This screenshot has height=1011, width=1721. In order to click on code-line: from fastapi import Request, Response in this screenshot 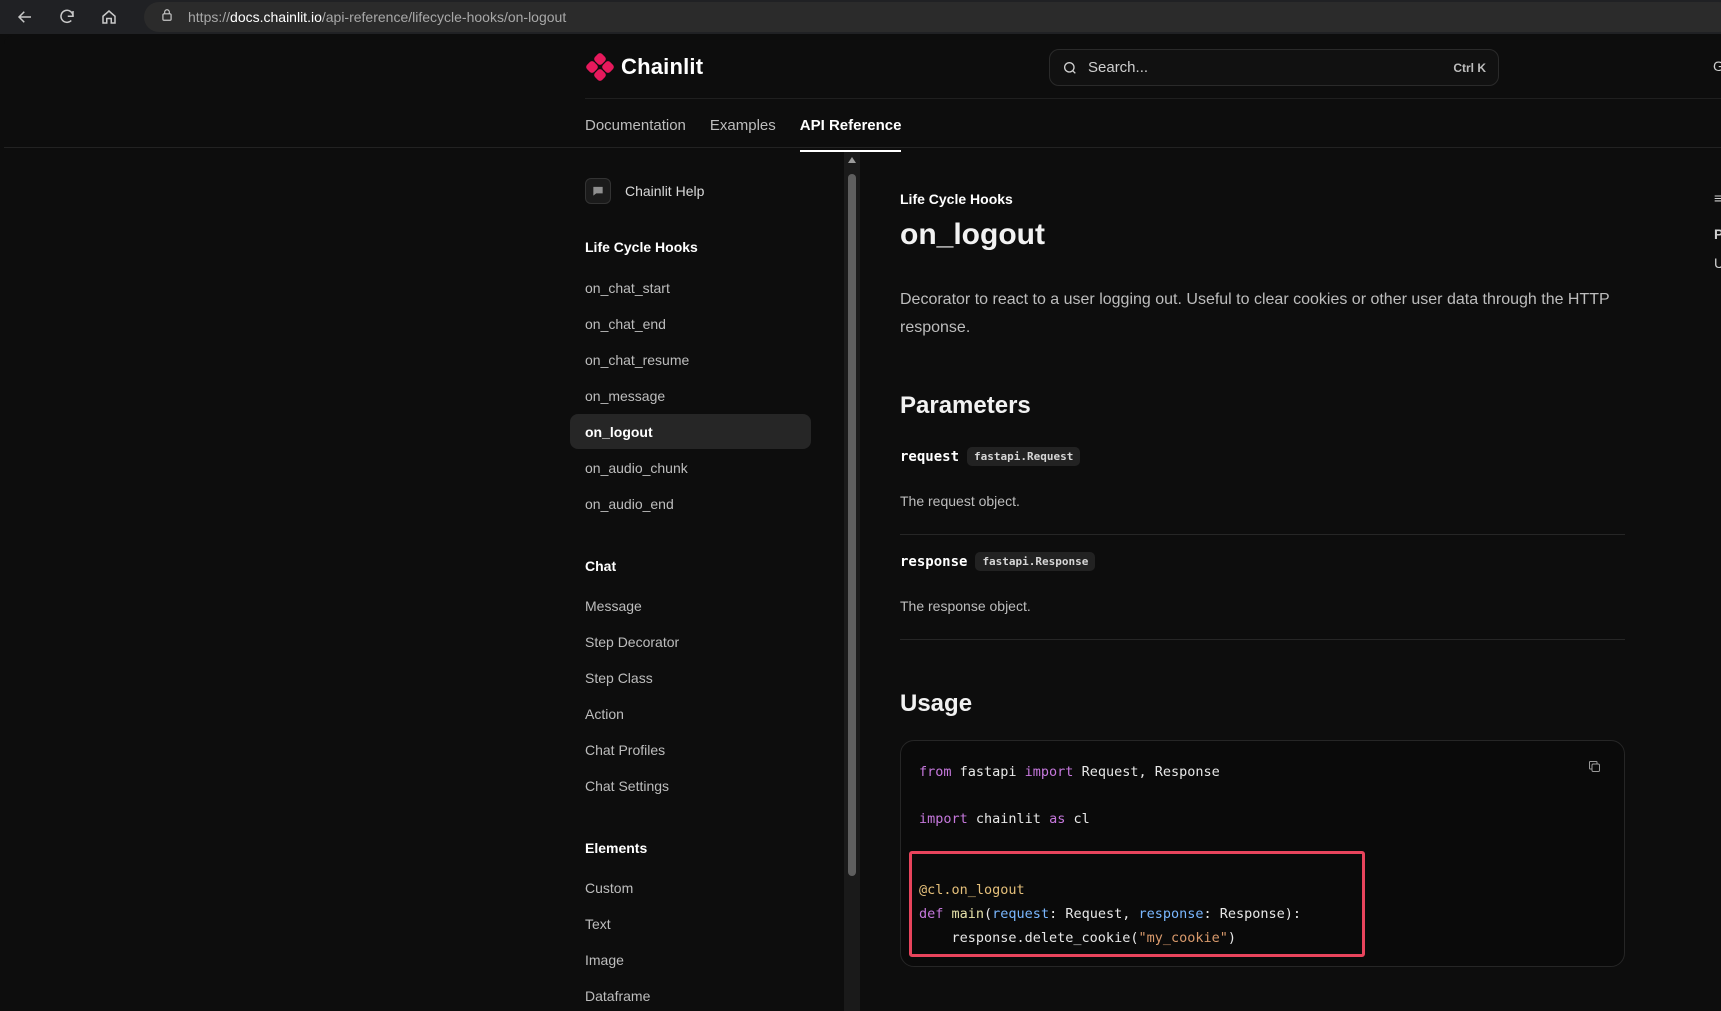, I will do `click(1069, 772)`.